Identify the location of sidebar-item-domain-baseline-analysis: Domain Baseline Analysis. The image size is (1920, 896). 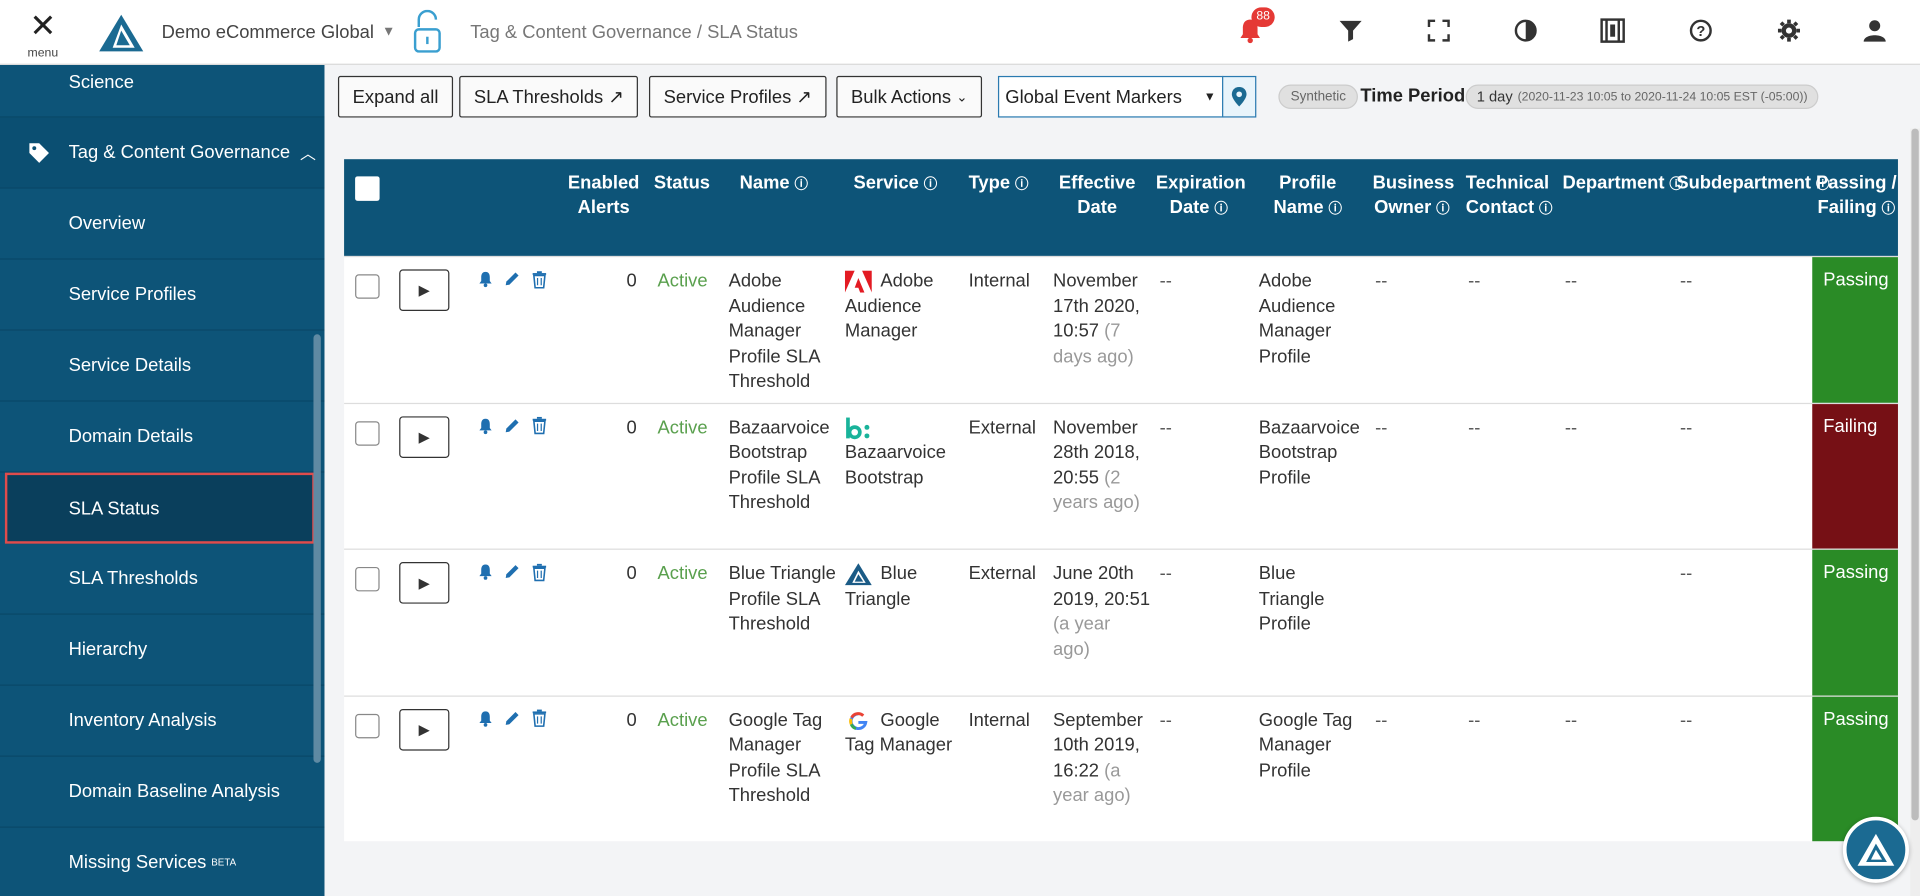
(162, 792).